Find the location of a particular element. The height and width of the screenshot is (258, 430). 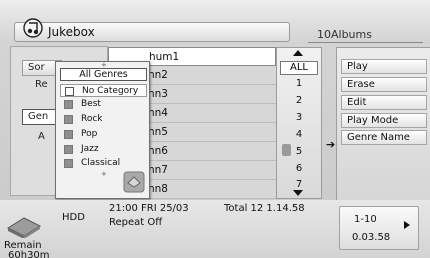

number-scroll-column: ALL 1 2 3 4 5 6 7 is located at coordinates (299, 123).